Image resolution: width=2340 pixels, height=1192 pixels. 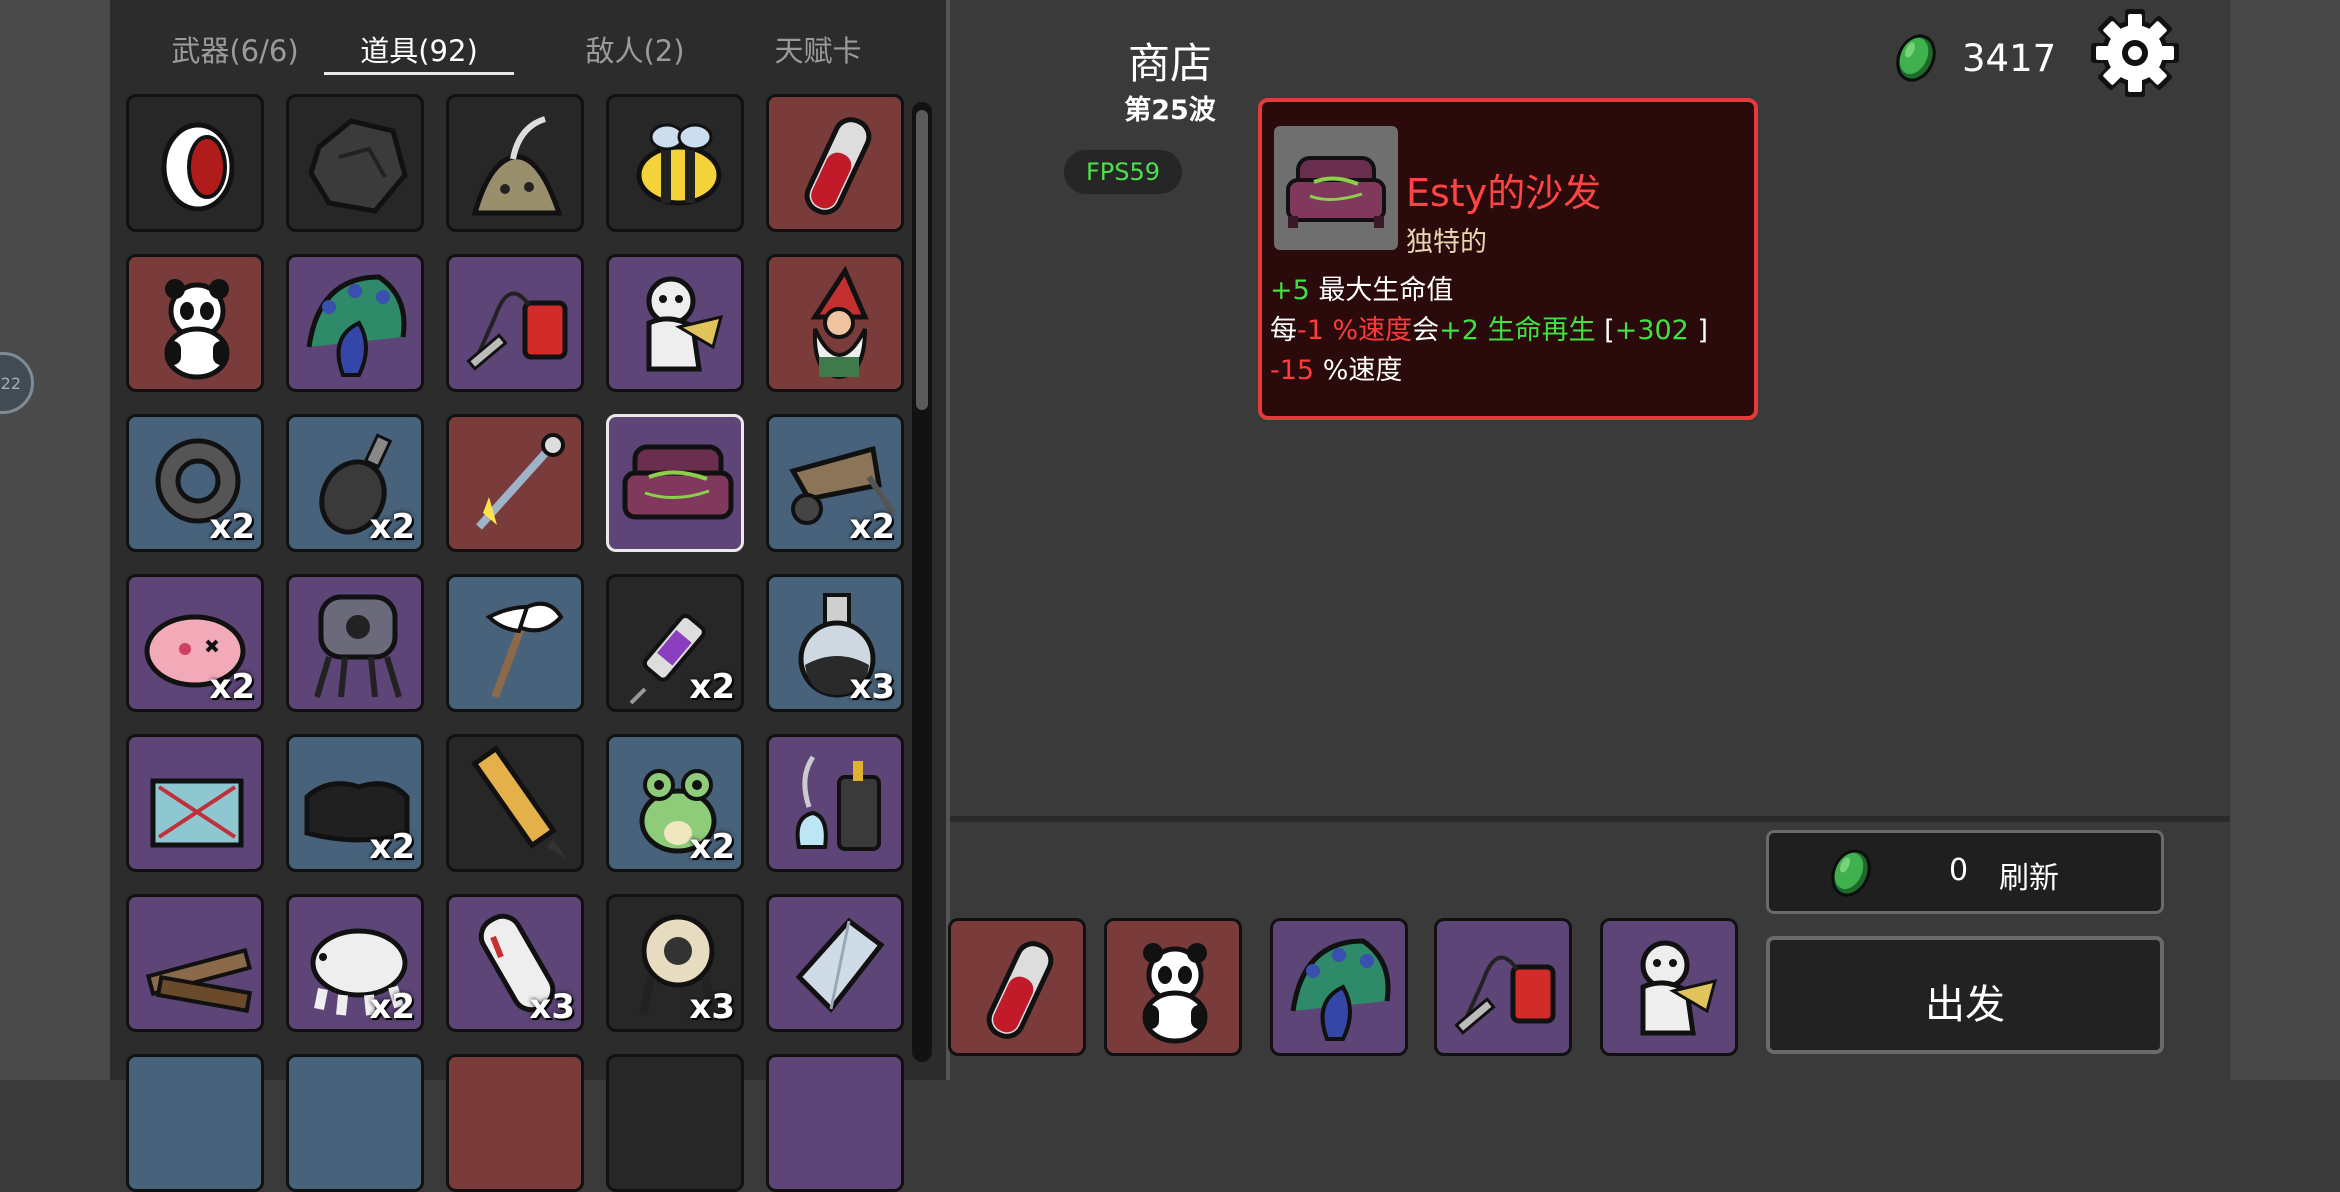 I want to click on refresh-button: 0 刷新, so click(x=1965, y=872).